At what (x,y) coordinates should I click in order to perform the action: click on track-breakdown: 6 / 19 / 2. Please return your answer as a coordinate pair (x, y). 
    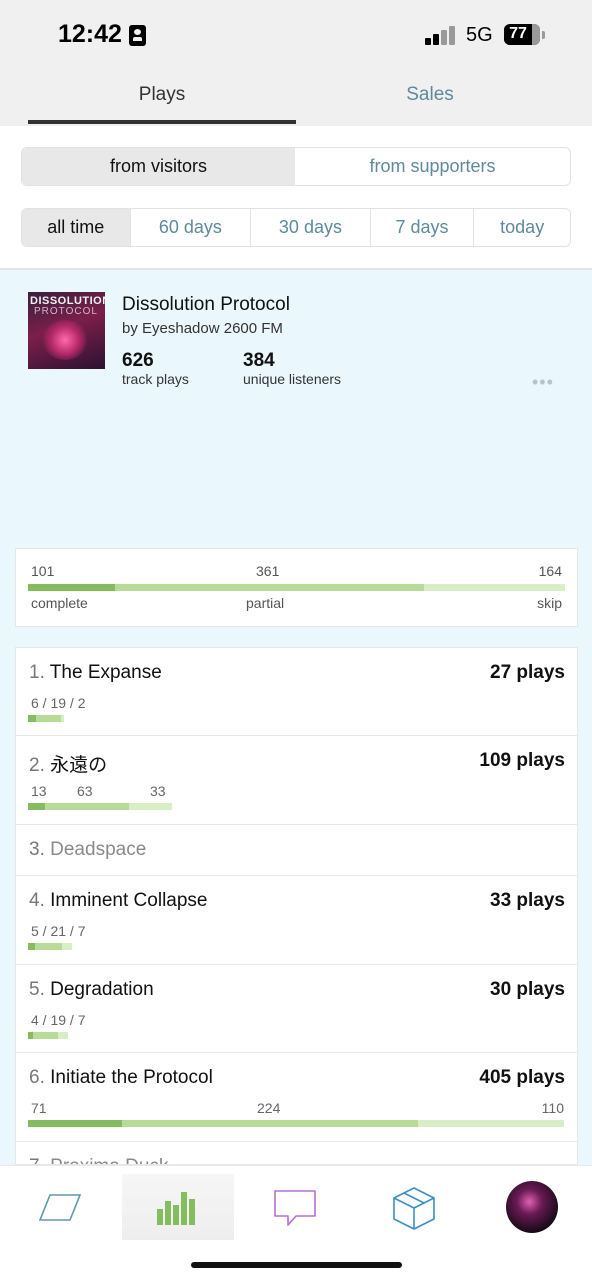
    Looking at the image, I should click on (58, 703).